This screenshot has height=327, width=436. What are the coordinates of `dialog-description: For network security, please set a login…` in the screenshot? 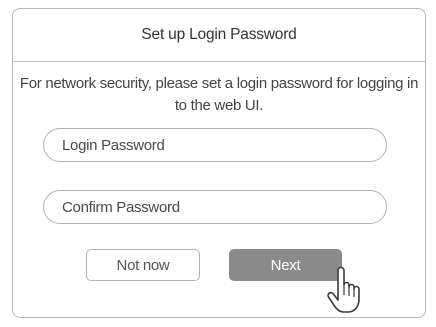 It's located at (219, 94).